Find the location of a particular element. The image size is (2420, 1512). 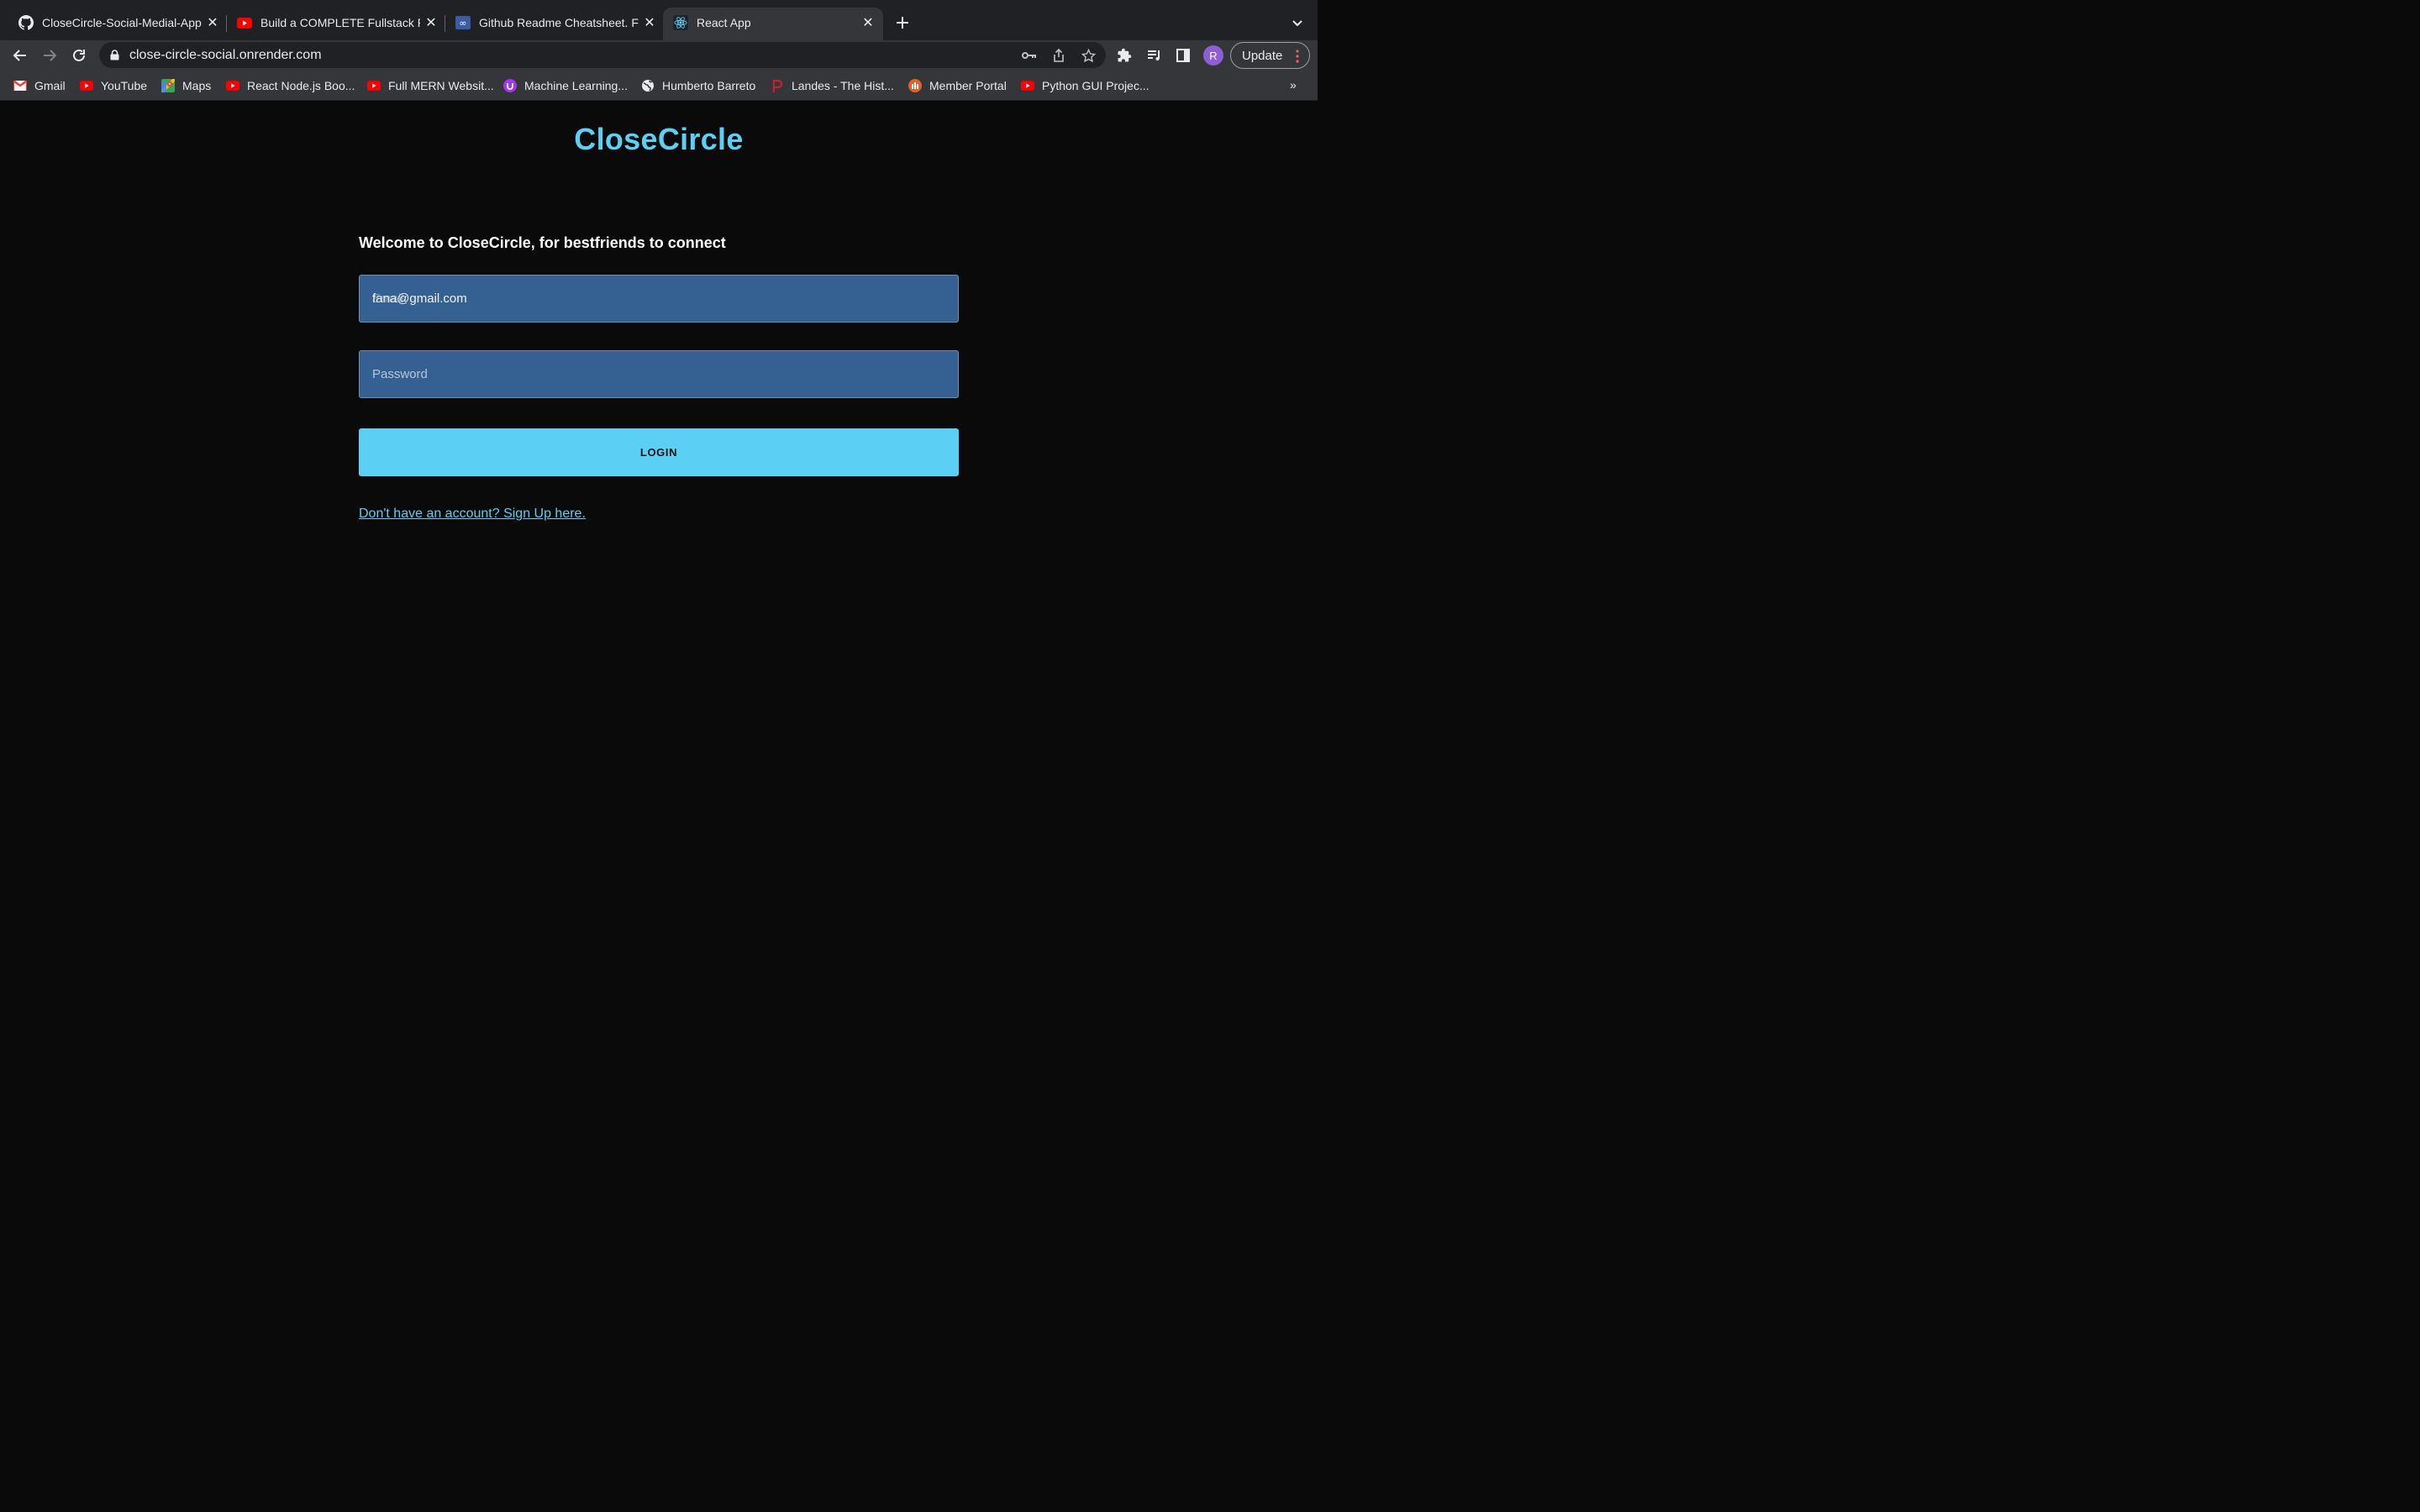

bookmark-label: YouTube is located at coordinates (124, 85).